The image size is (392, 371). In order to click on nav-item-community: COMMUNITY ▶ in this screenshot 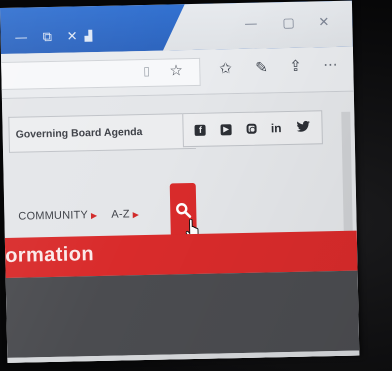, I will do `click(58, 215)`.